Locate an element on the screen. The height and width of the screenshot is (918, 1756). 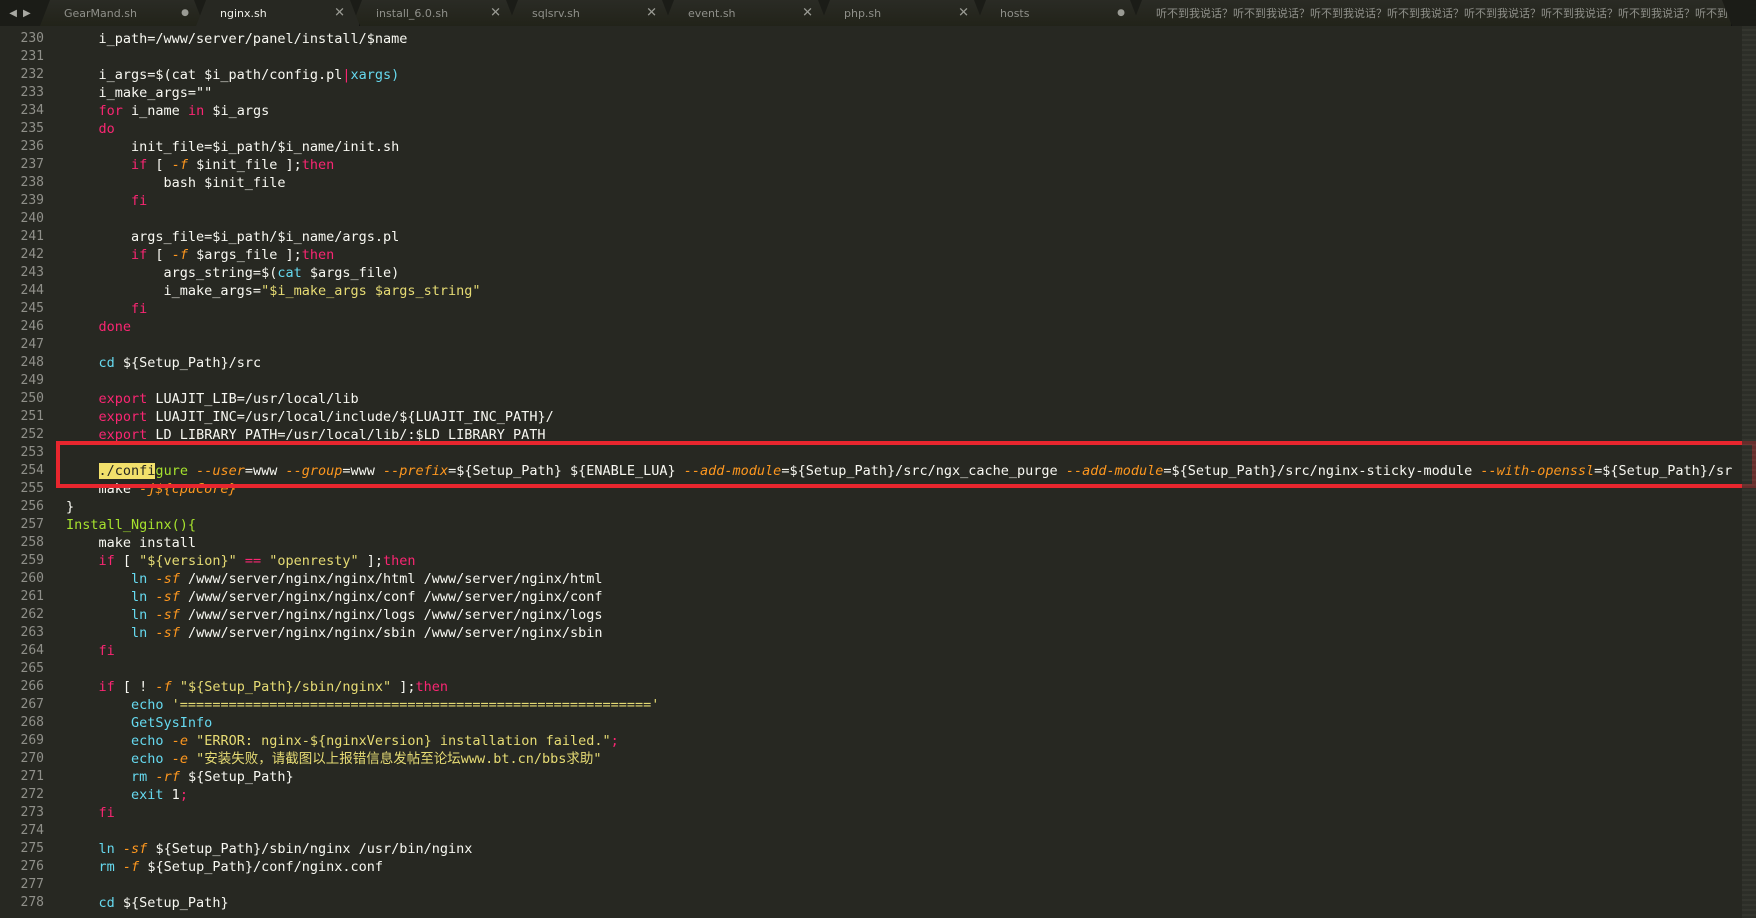
code-line: if [ -f $args_file ];then is located at coordinates (906, 255).